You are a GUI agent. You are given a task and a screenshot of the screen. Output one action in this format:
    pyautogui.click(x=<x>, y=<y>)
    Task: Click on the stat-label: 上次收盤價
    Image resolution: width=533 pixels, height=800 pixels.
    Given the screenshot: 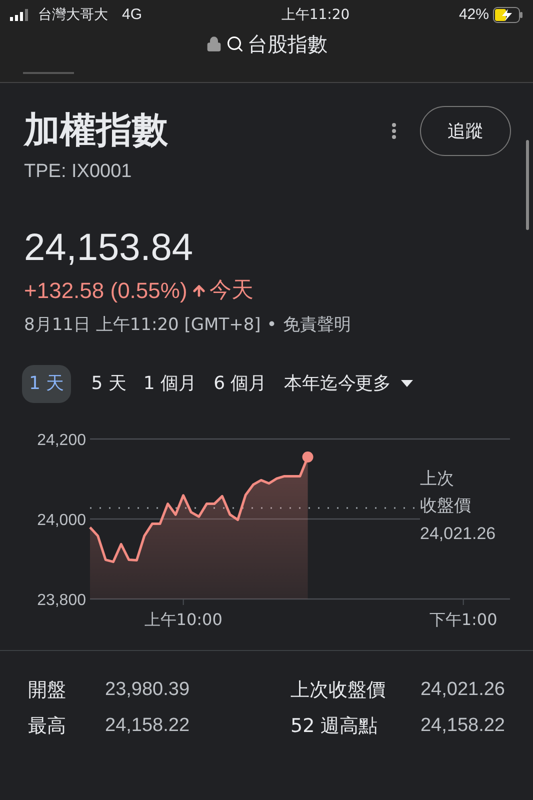 What is the action you would take?
    pyautogui.click(x=338, y=690)
    